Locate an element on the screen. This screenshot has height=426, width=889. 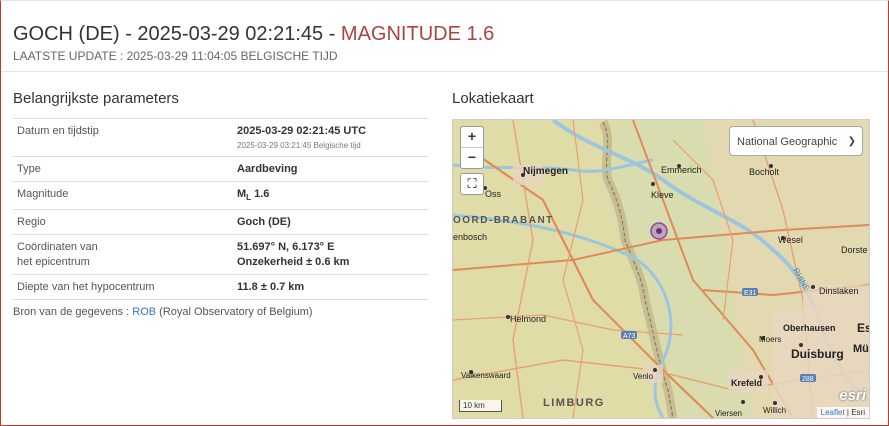
leaflet-link: Leaflet is located at coordinates (833, 412).